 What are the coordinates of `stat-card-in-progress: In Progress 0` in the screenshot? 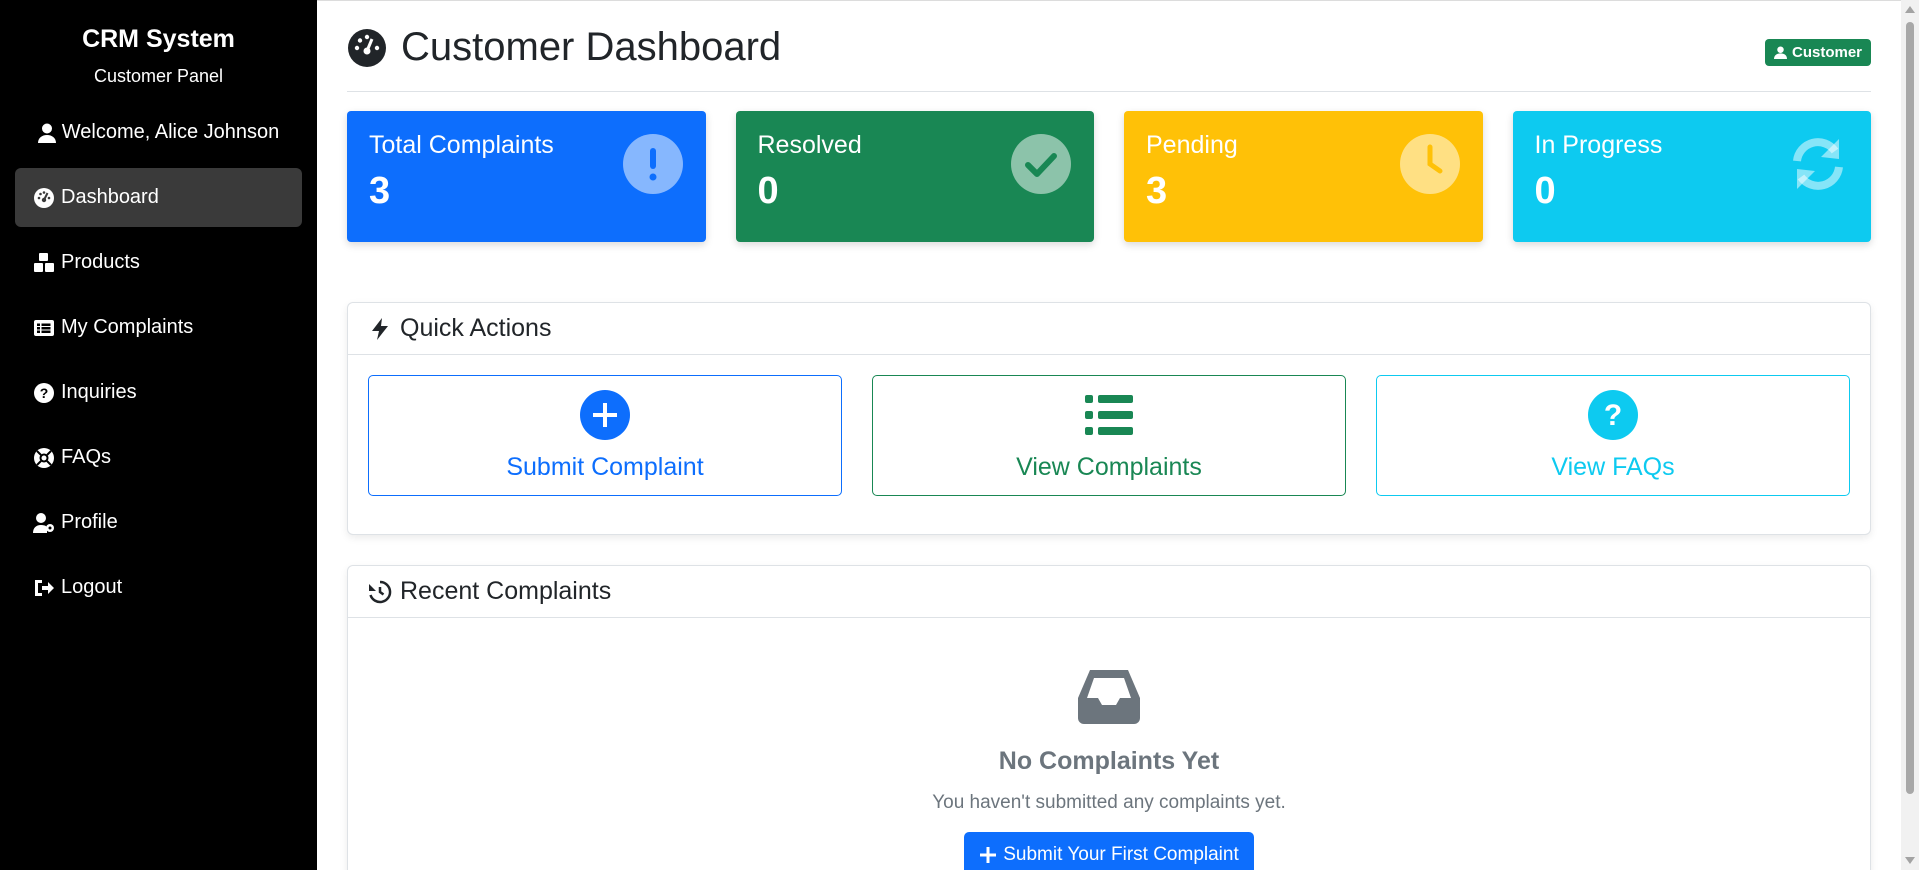 It's located at (1691, 176).